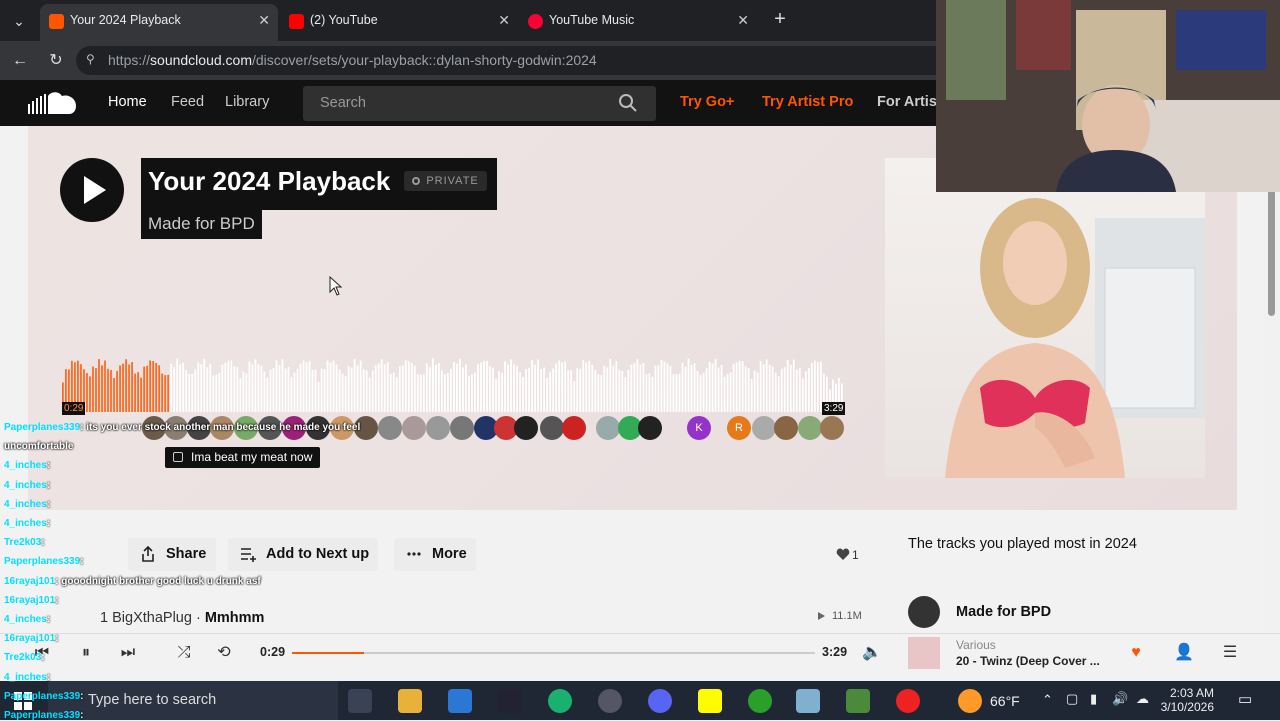 The width and height of the screenshot is (1280, 721). I want to click on search-icon, so click(628, 103).